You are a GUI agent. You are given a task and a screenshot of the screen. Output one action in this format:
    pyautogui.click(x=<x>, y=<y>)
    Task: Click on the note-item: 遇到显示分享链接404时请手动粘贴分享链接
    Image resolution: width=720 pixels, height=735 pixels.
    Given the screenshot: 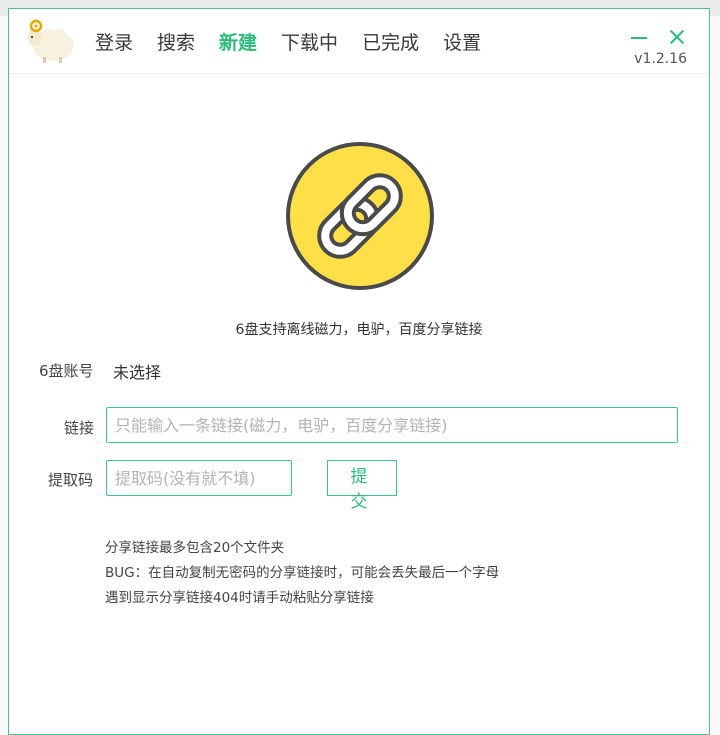 What is the action you would take?
    pyautogui.click(x=239, y=598)
    